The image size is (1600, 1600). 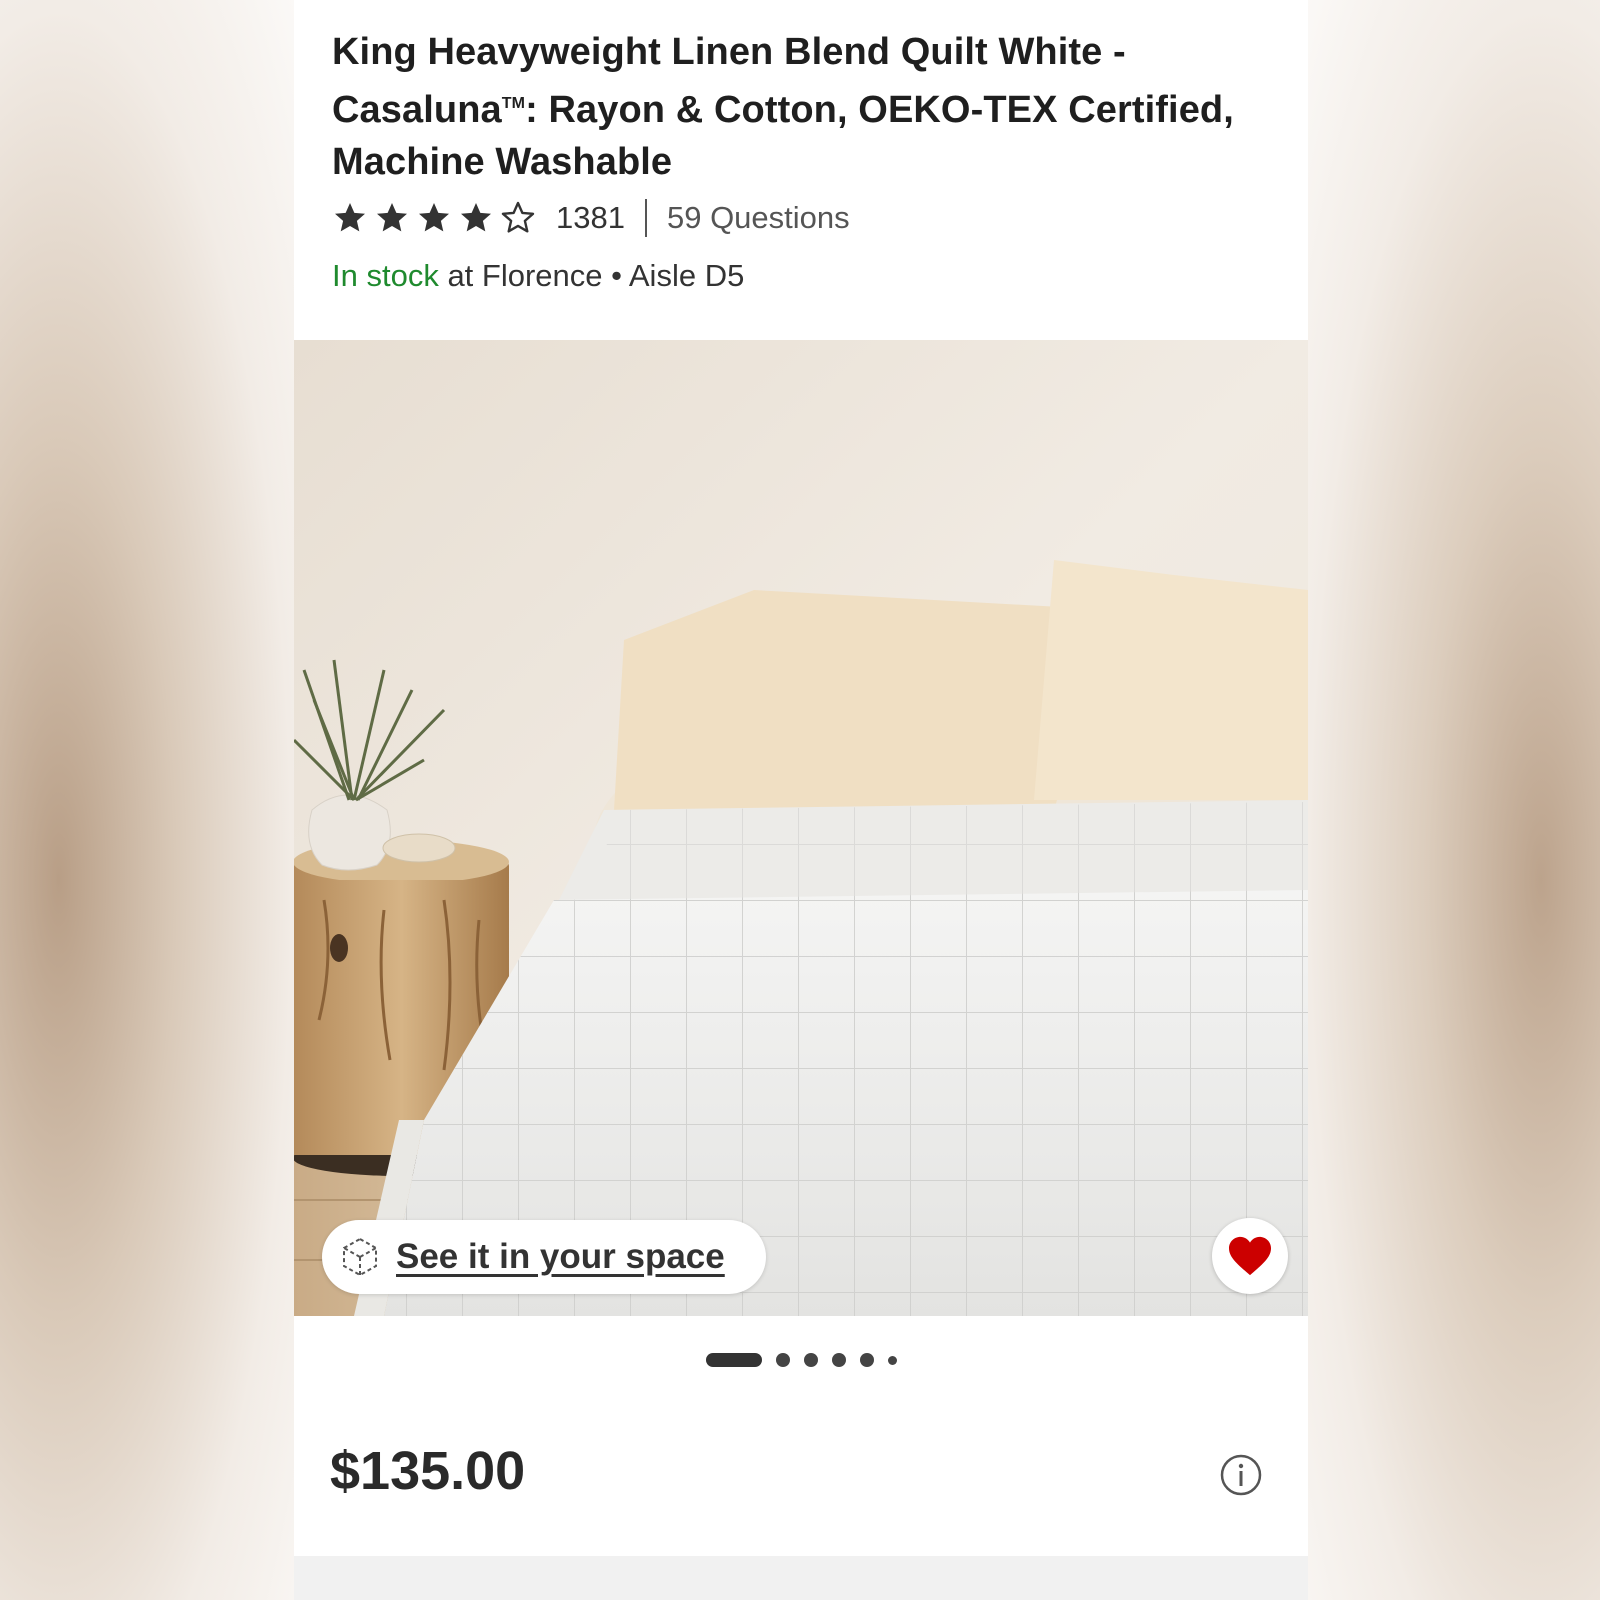 What do you see at coordinates (801, 1578) in the screenshot?
I see `bottom-divider` at bounding box center [801, 1578].